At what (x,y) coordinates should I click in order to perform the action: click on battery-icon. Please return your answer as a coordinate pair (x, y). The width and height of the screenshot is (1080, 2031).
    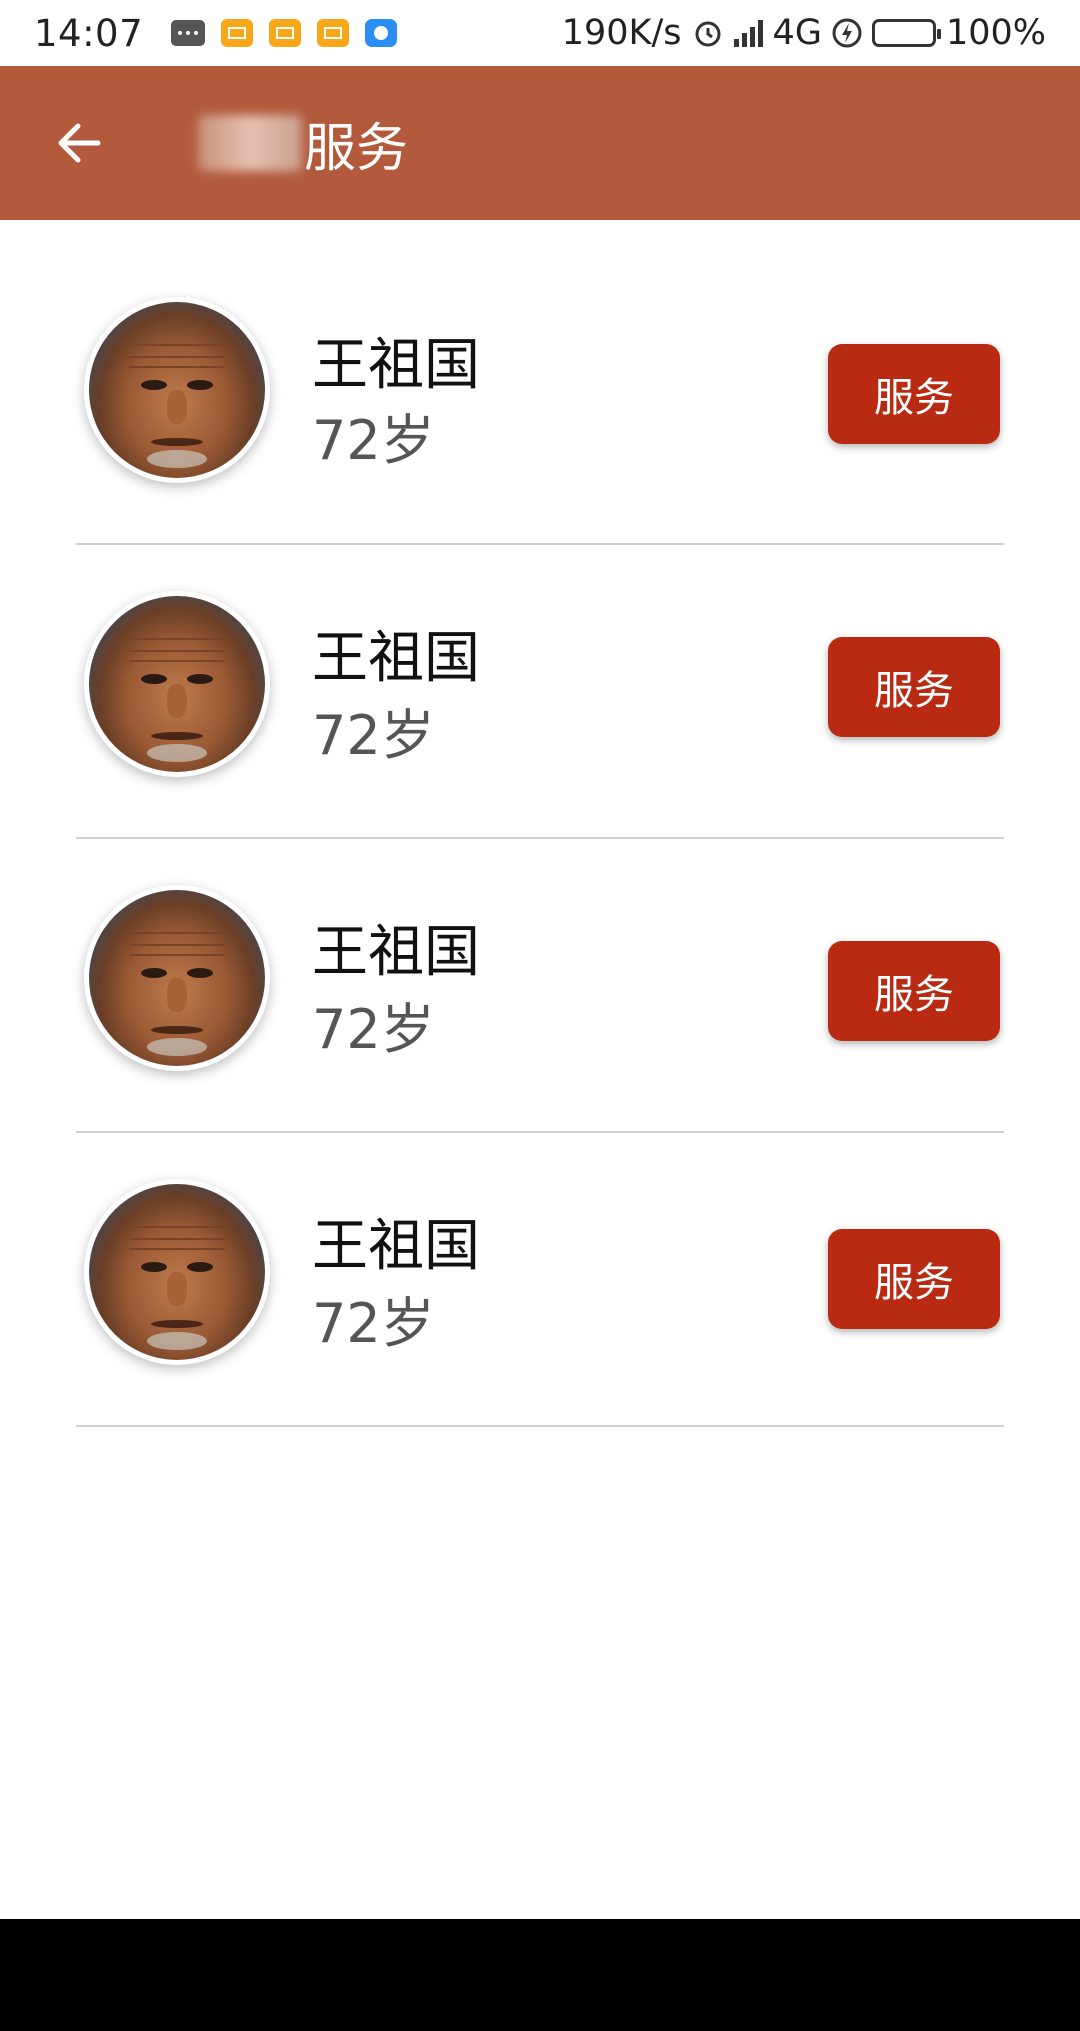
    Looking at the image, I should click on (906, 33).